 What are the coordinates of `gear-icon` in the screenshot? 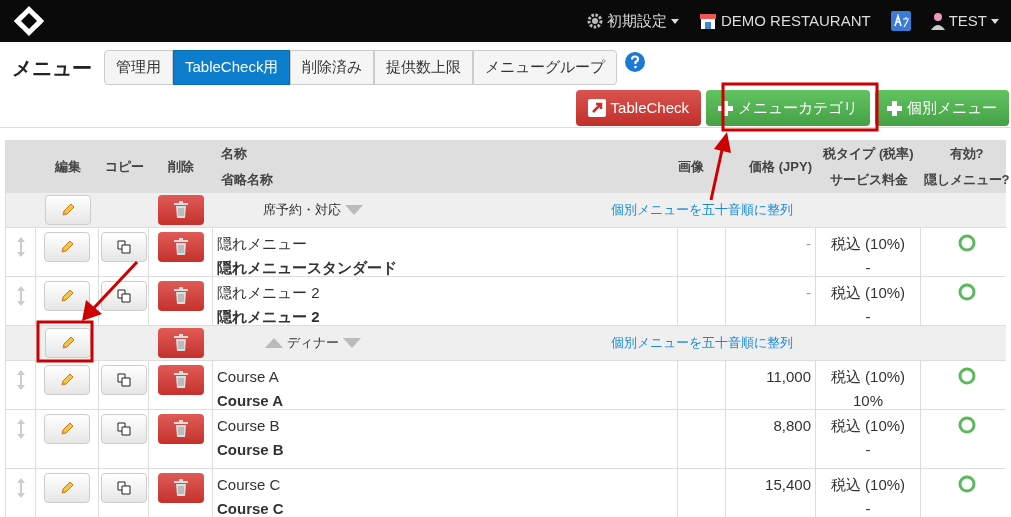 It's located at (594, 21).